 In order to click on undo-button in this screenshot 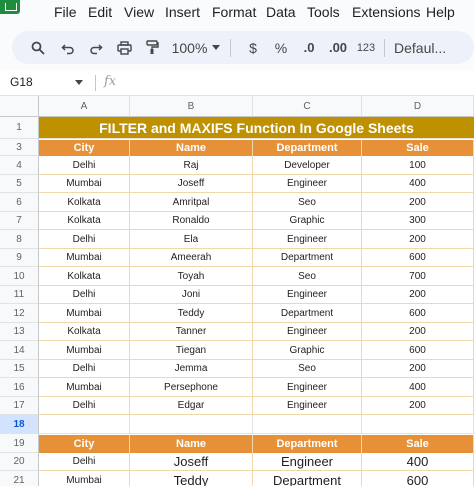, I will do `click(68, 47)`.